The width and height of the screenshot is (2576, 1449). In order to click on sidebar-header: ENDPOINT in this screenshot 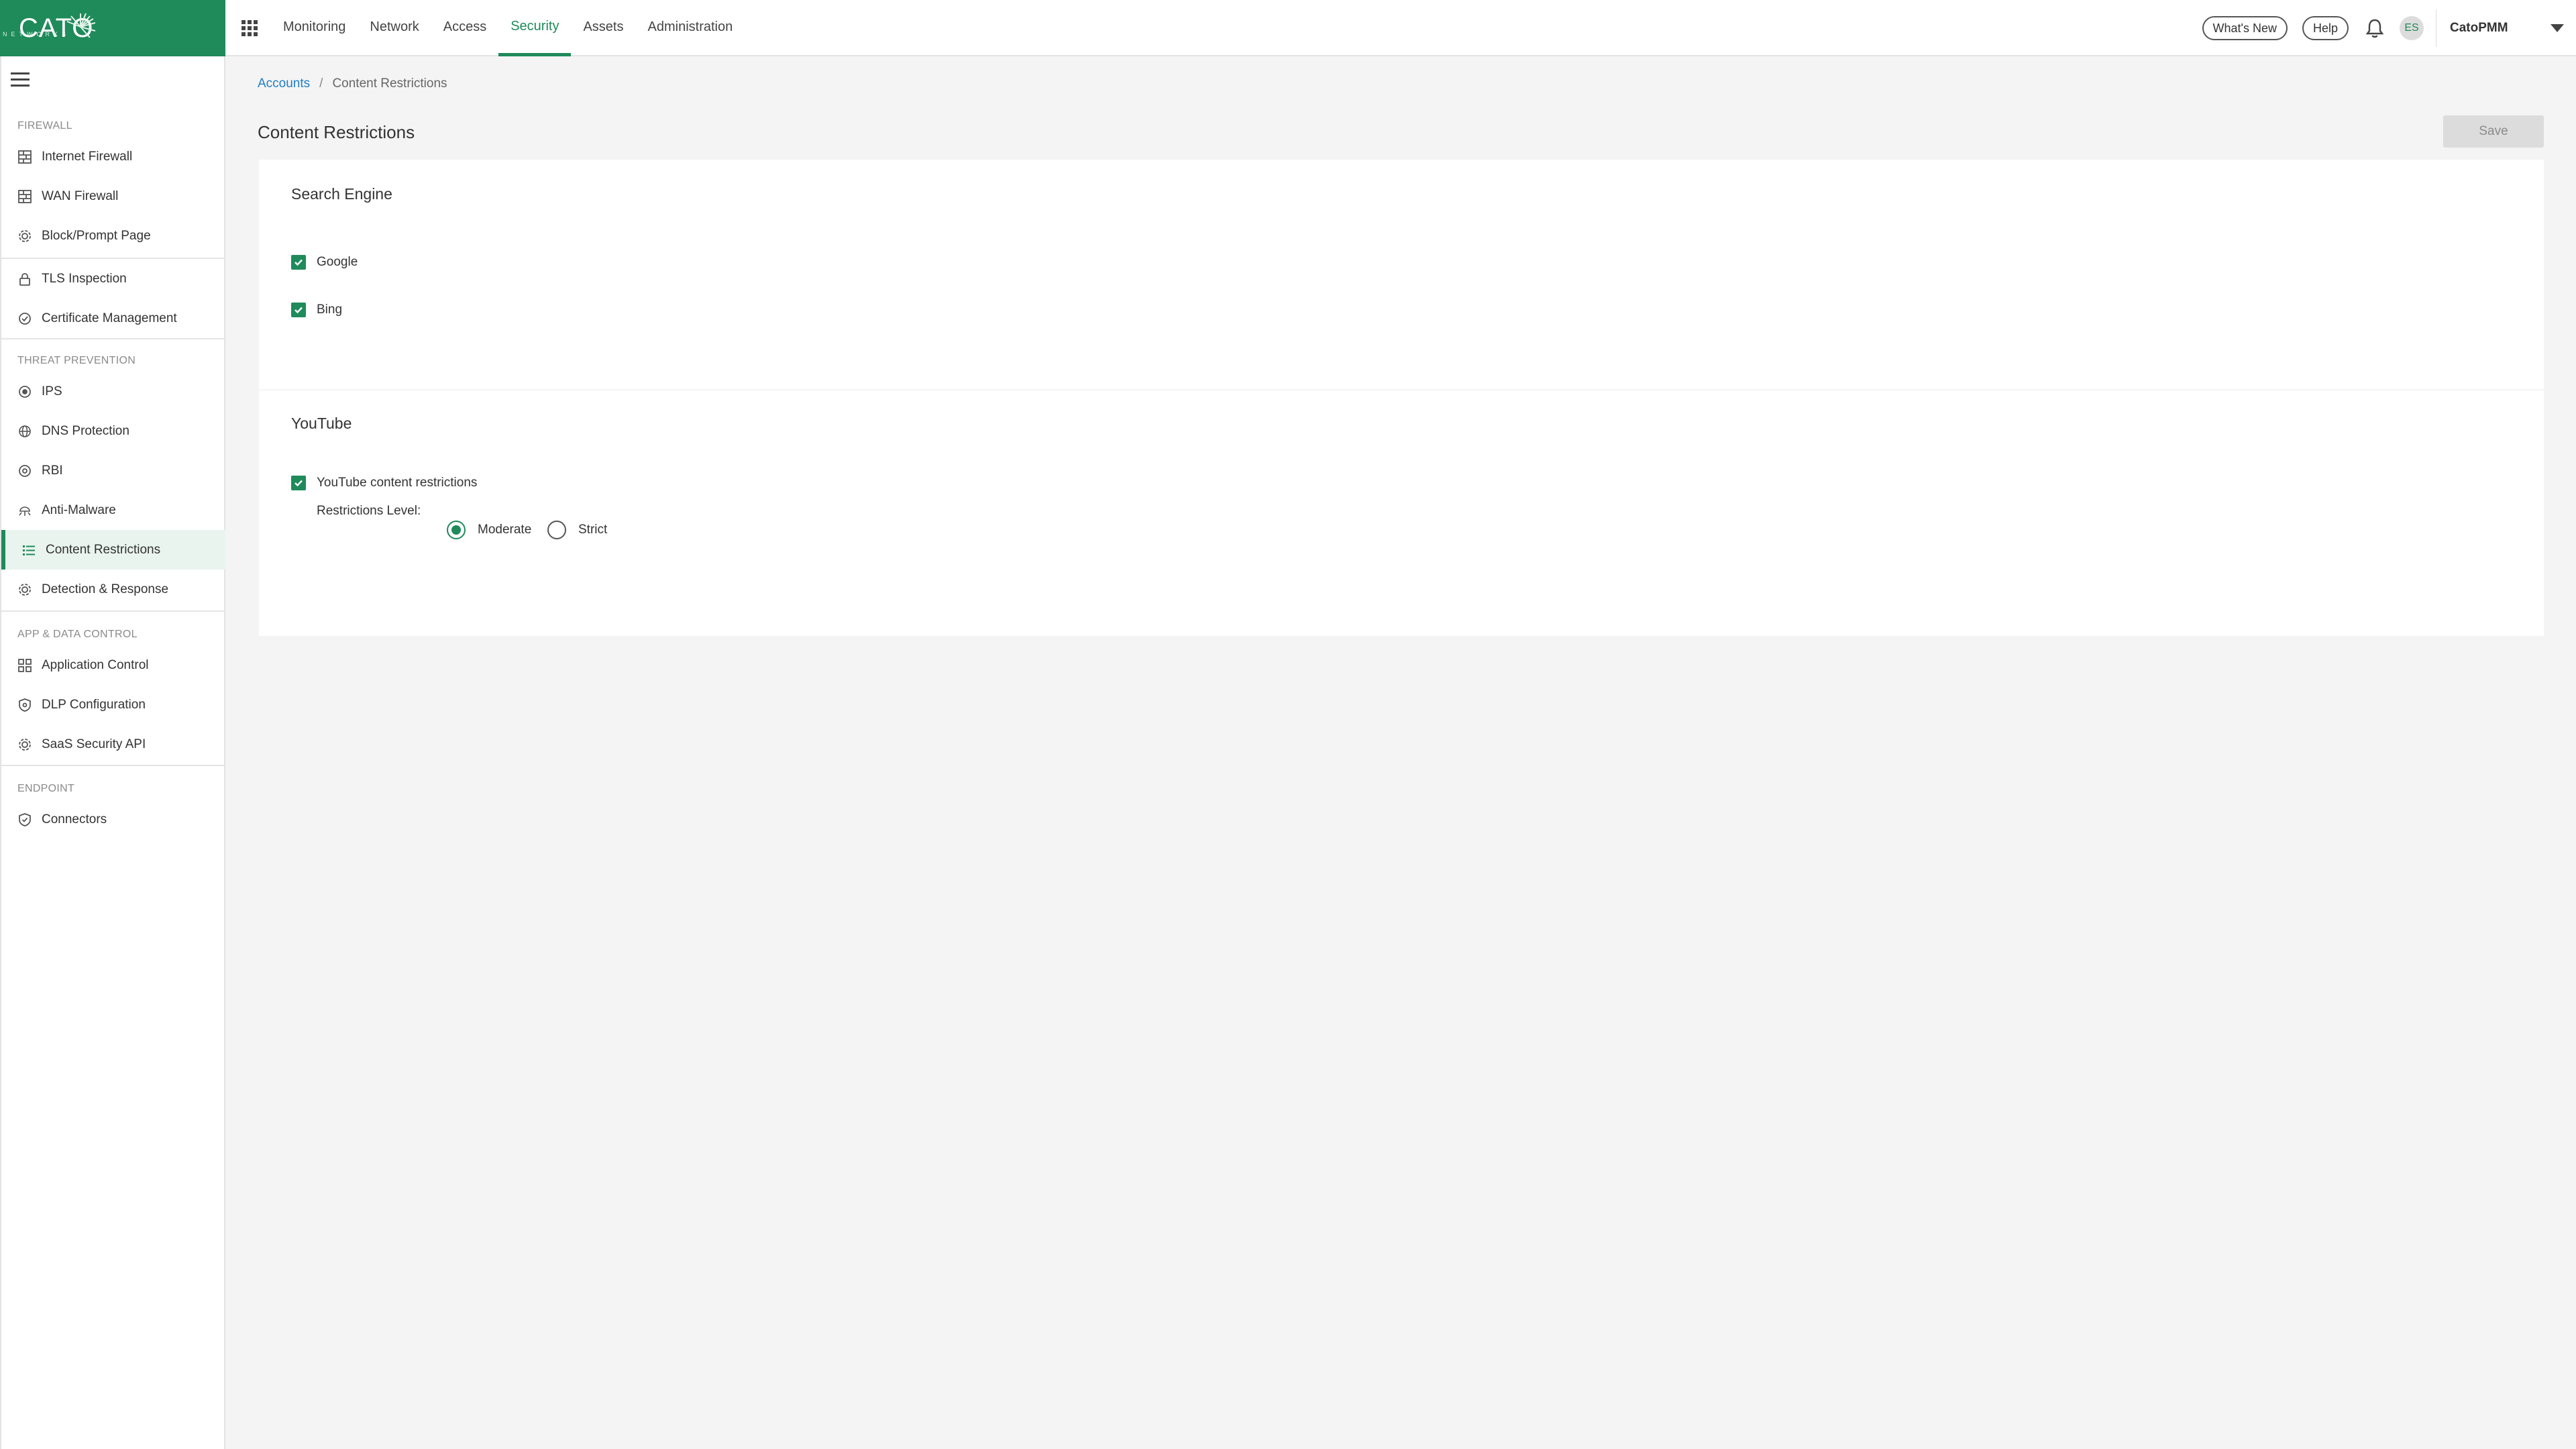, I will do `click(46, 788)`.